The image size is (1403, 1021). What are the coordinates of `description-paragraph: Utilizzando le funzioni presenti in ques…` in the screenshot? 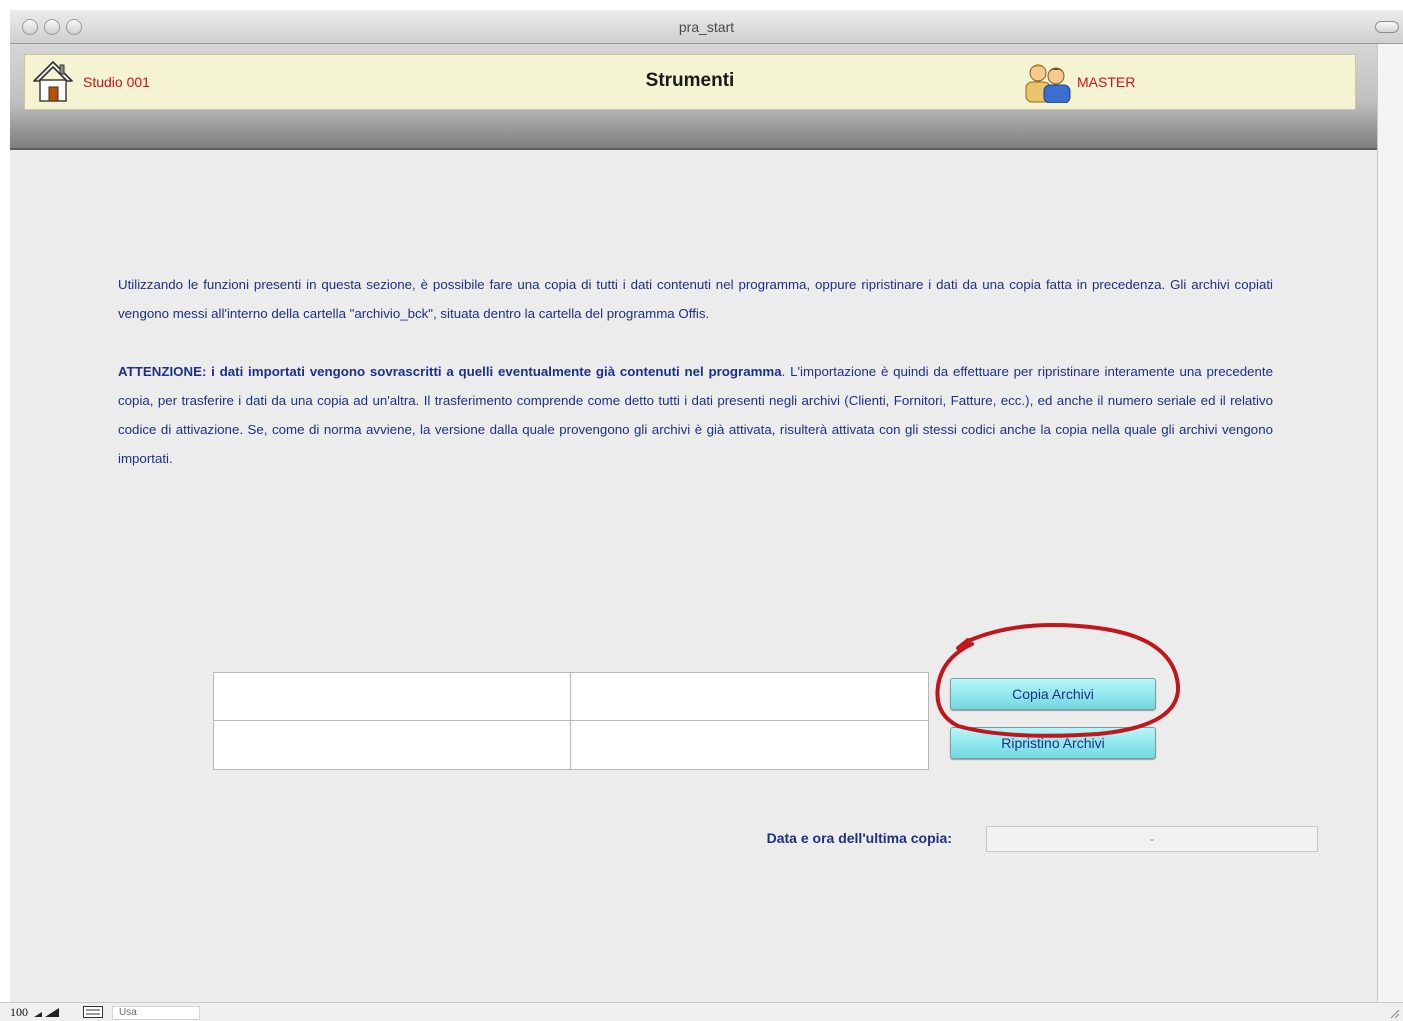 It's located at (695, 299).